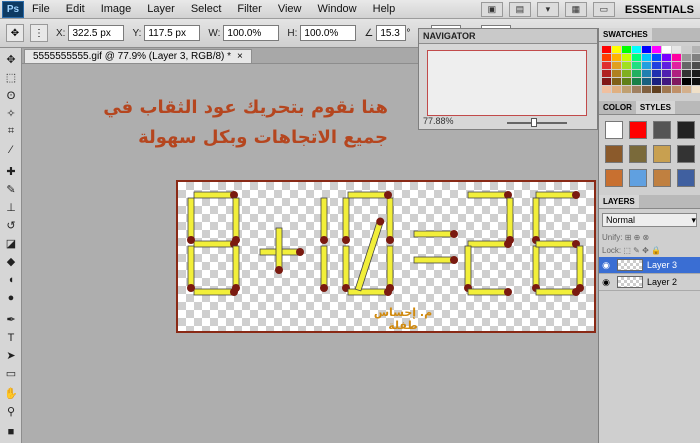 The width and height of the screenshot is (700, 443). What do you see at coordinates (438, 121) in the screenshot?
I see `navigator-zoom-field: 77.88%` at bounding box center [438, 121].